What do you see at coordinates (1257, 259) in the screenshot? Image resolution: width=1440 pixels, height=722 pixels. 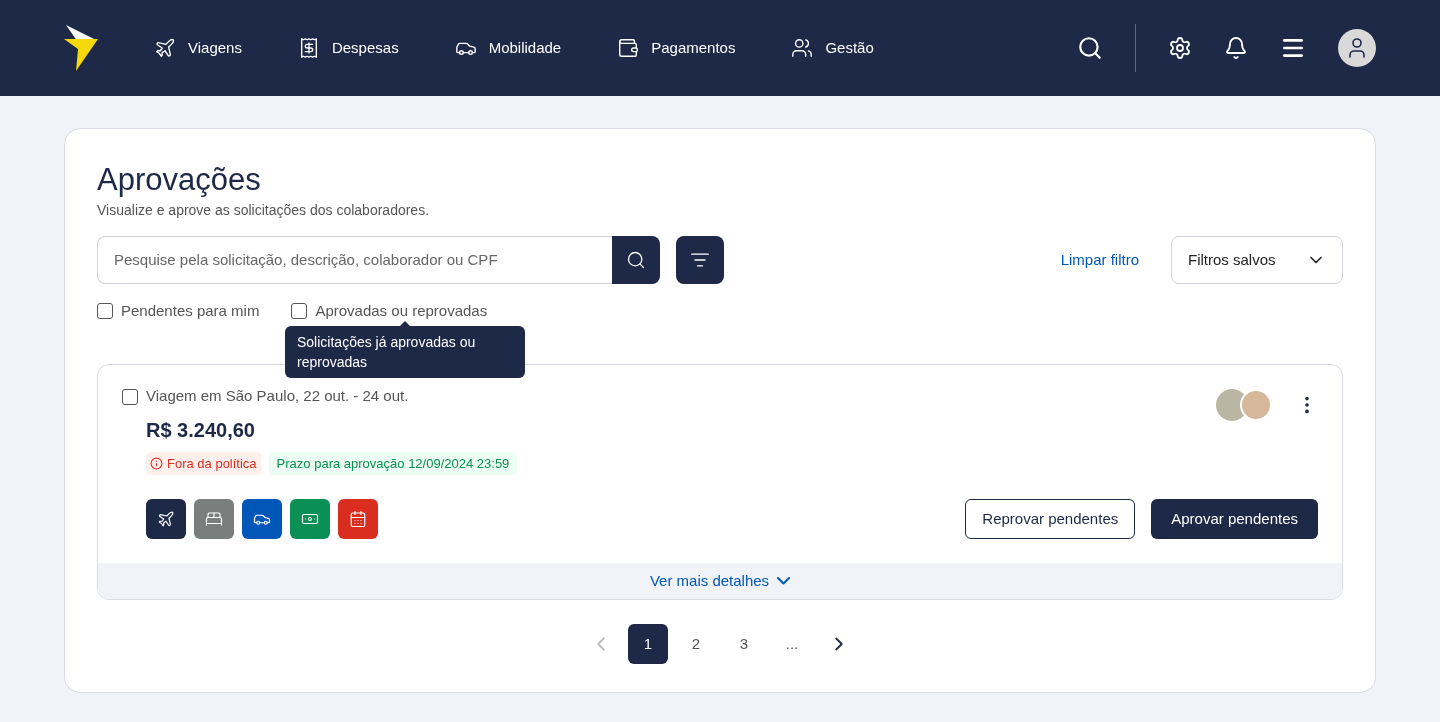 I see `saved-filters-dropdown: Filtros salvos` at bounding box center [1257, 259].